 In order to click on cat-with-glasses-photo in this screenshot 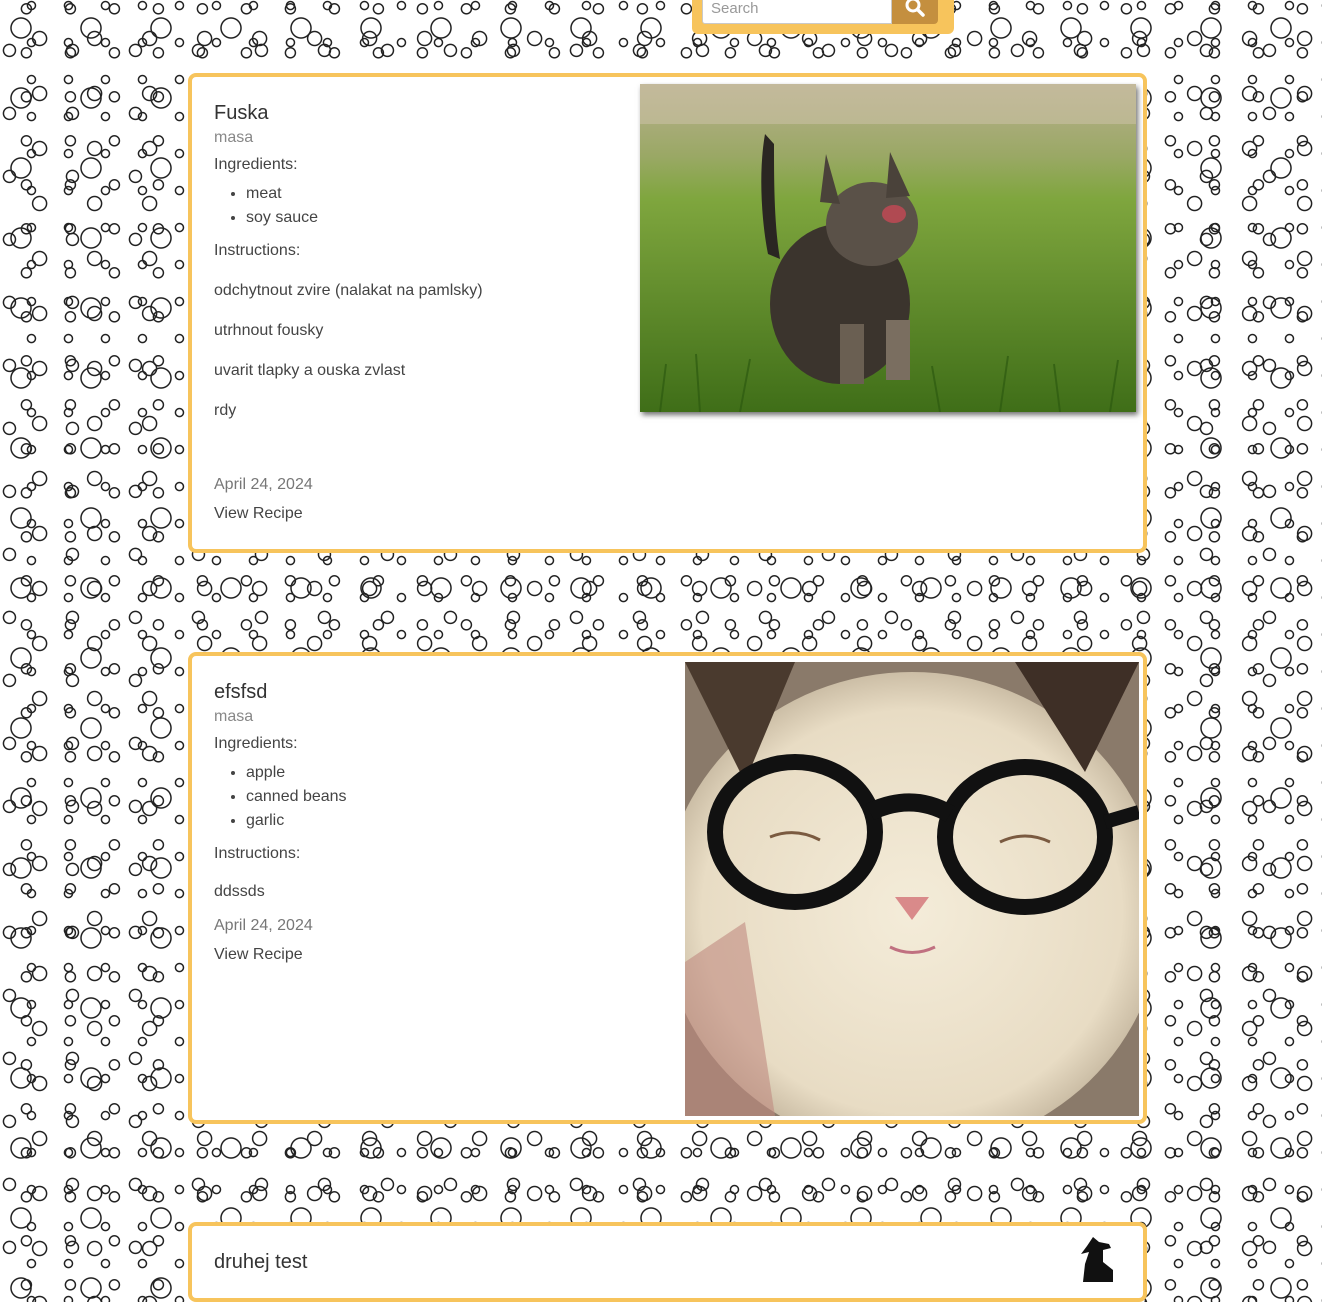, I will do `click(912, 889)`.